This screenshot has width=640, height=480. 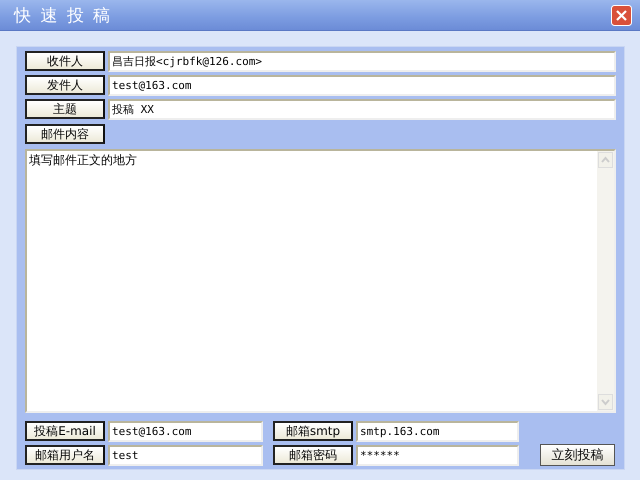 I want to click on input-field: smtp.163.com, so click(x=437, y=431).